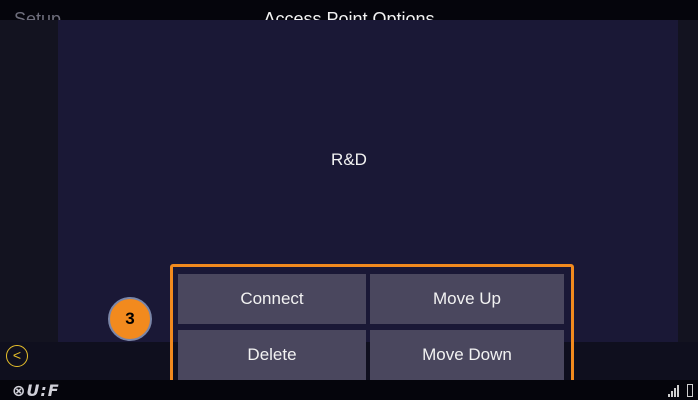 The image size is (698, 400). Describe the element at coordinates (29, 181) in the screenshot. I see `left-gutter` at that location.